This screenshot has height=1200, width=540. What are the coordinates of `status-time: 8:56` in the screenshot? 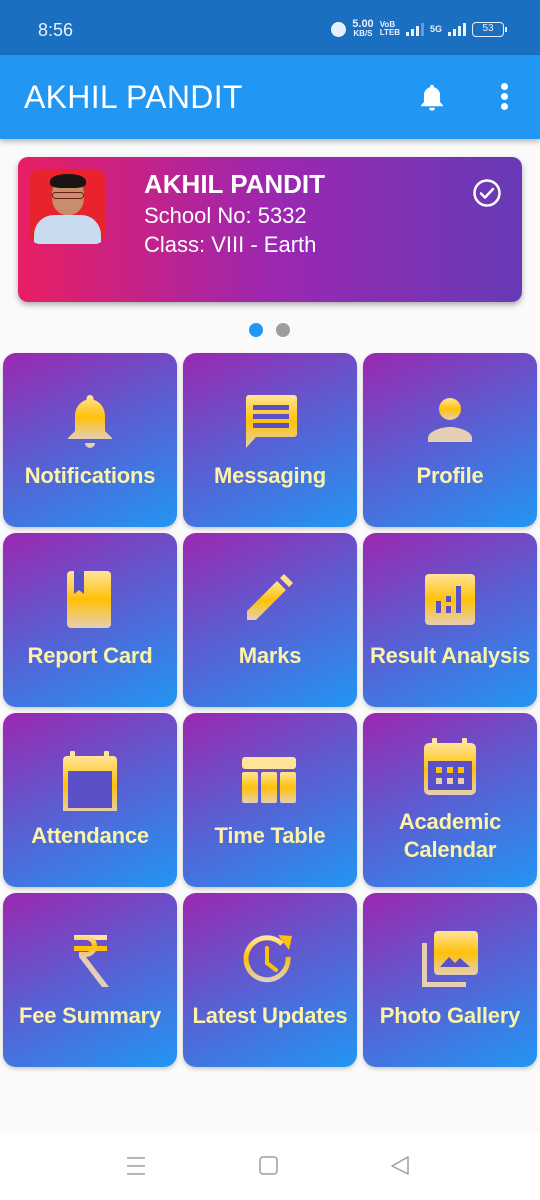 It's located at (56, 30).